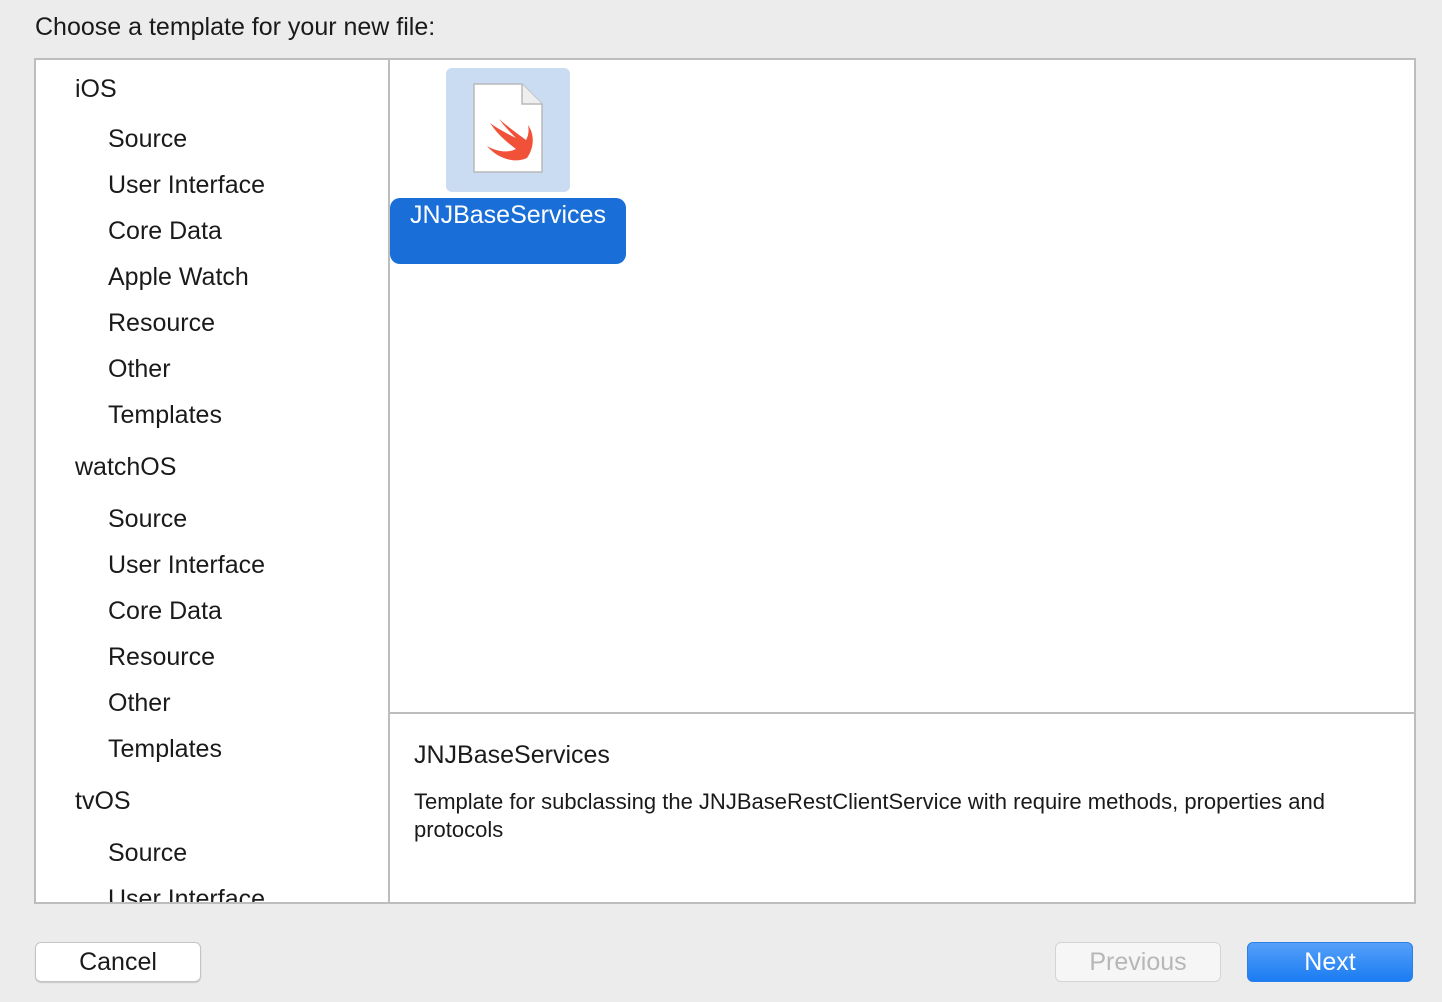 The image size is (1442, 1002). What do you see at coordinates (186, 893) in the screenshot?
I see `sidebar-item-tvos-user-interface: User Interface` at bounding box center [186, 893].